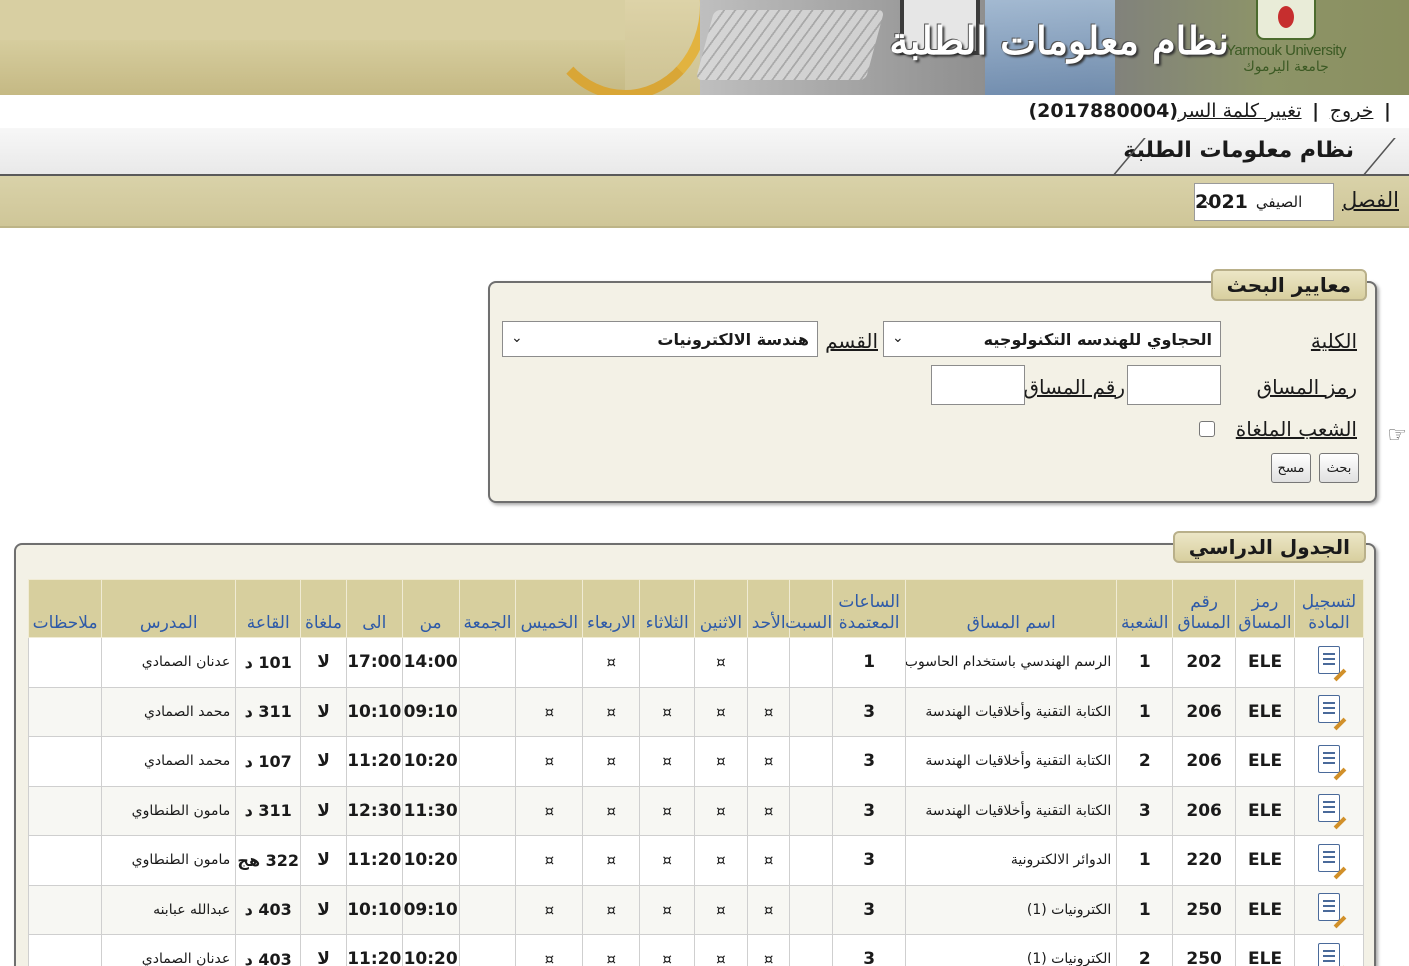  Describe the element at coordinates (1097, 339) in the screenshot. I see `faculty-value: الحجاوي للهندسه التكنولوجيه` at that location.